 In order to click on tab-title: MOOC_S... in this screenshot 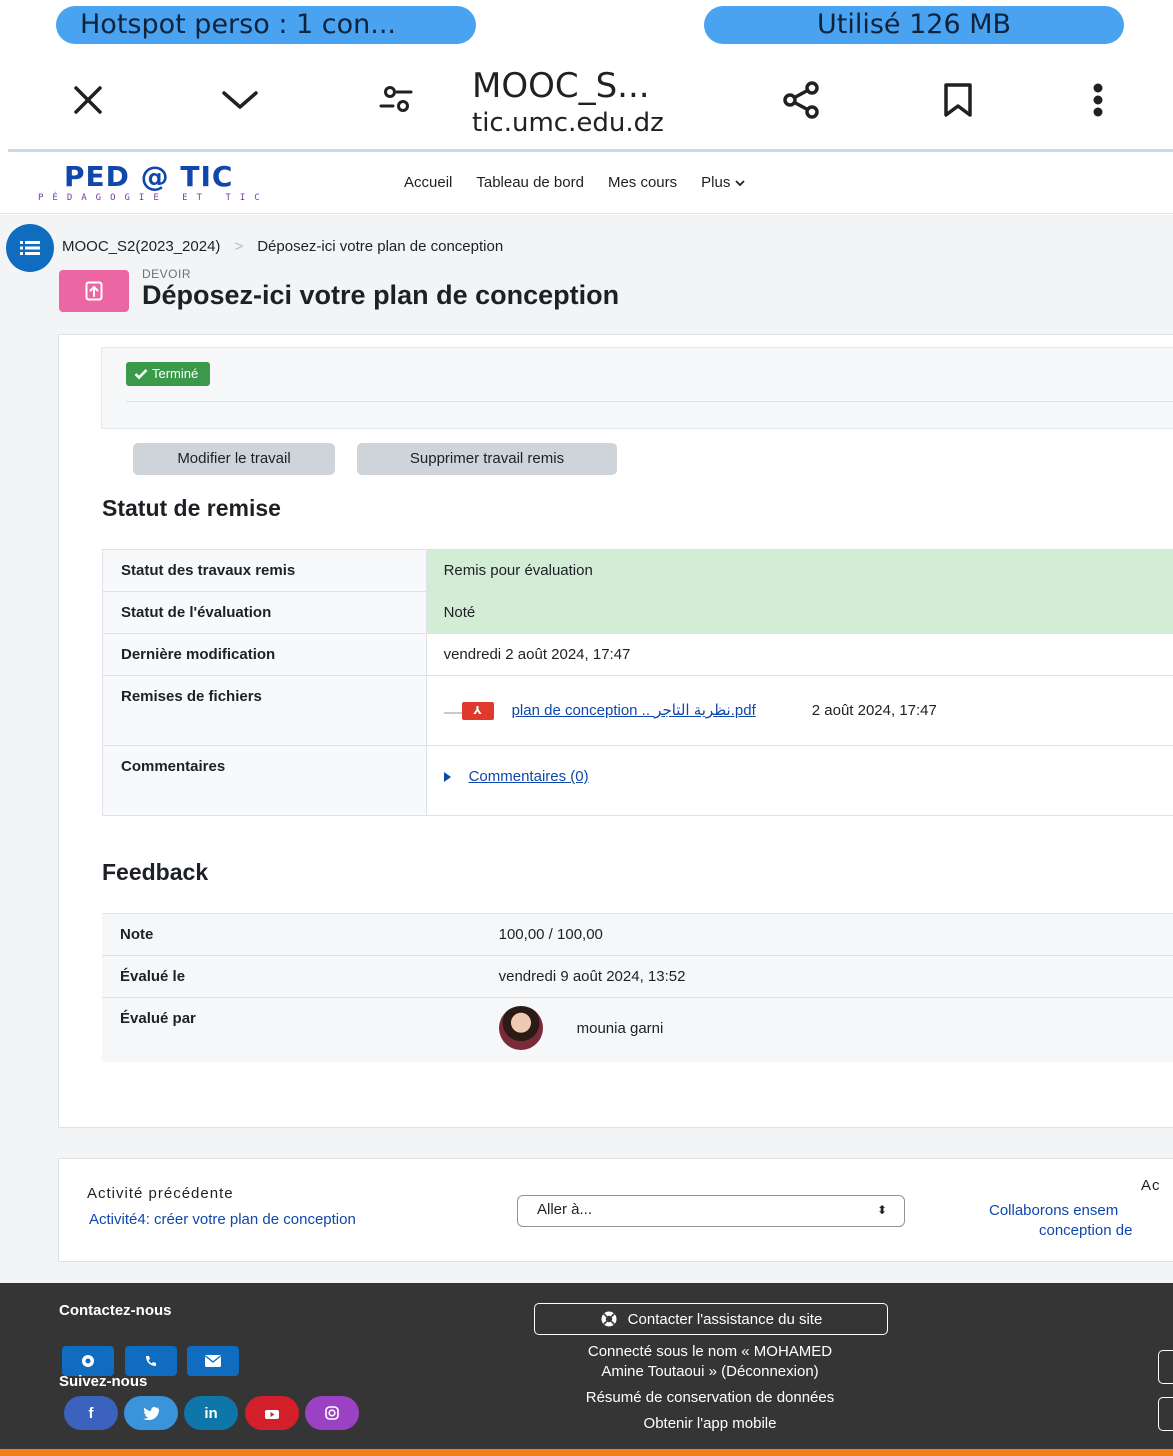, I will do `click(561, 86)`.